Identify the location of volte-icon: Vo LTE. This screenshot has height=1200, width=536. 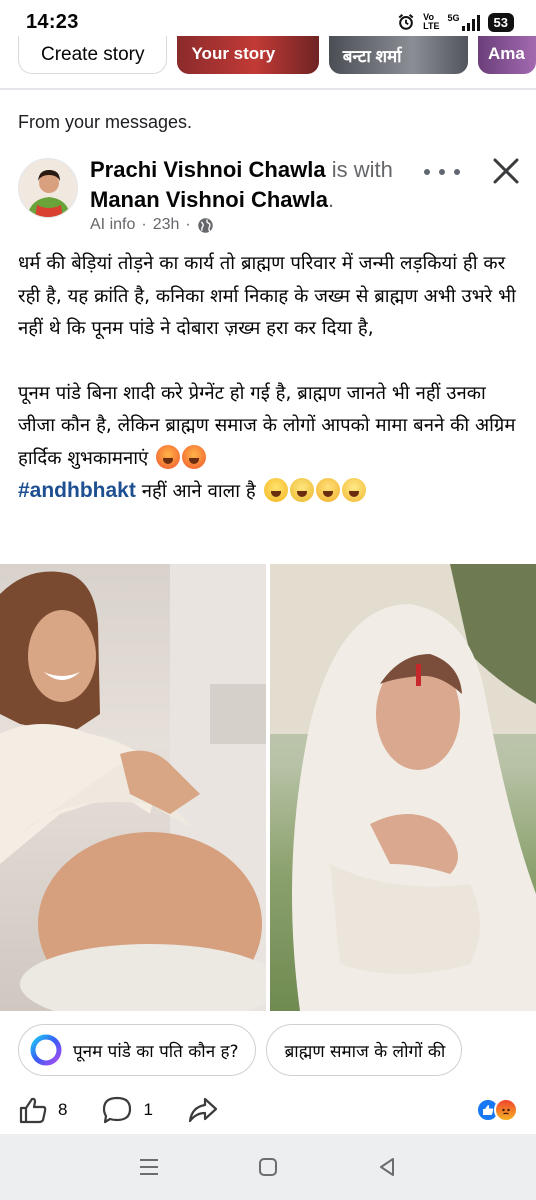
(431, 22).